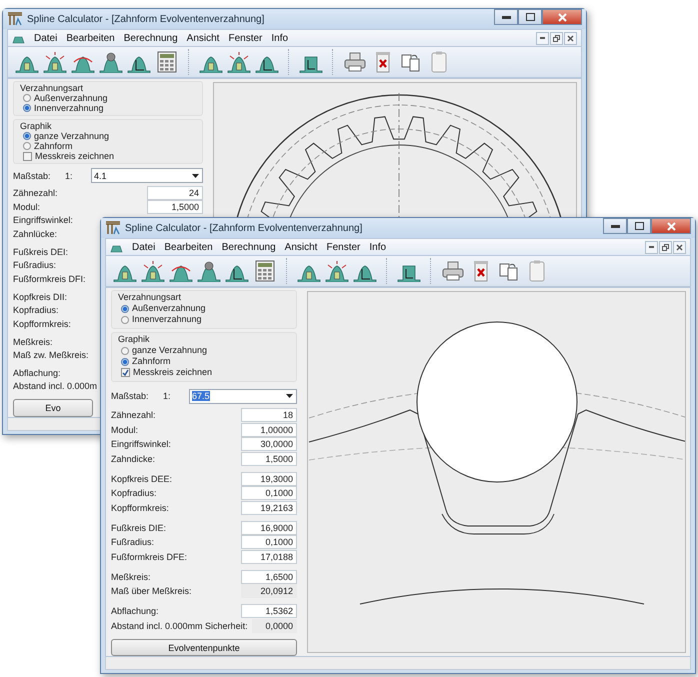 This screenshot has width=698, height=677. What do you see at coordinates (40, 297) in the screenshot?
I see `field-label: Kopfkreis DII:` at bounding box center [40, 297].